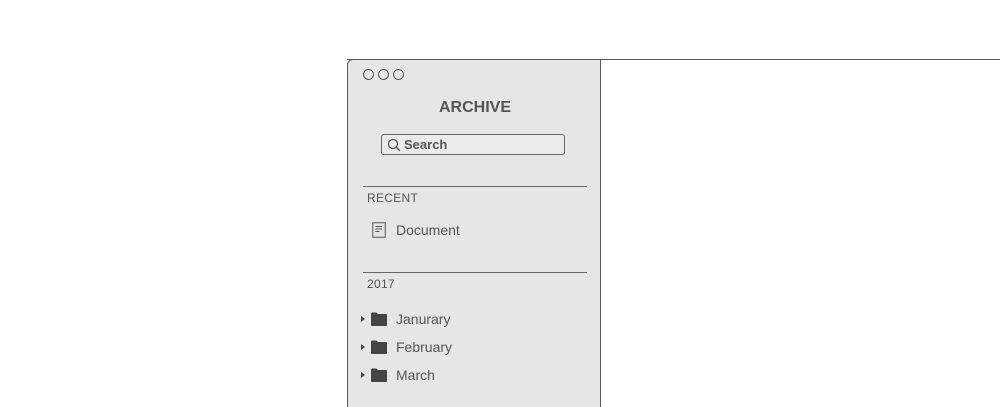 Image resolution: width=1000 pixels, height=407 pixels. What do you see at coordinates (393, 198) in the screenshot?
I see `section-label-recent: RECENT` at bounding box center [393, 198].